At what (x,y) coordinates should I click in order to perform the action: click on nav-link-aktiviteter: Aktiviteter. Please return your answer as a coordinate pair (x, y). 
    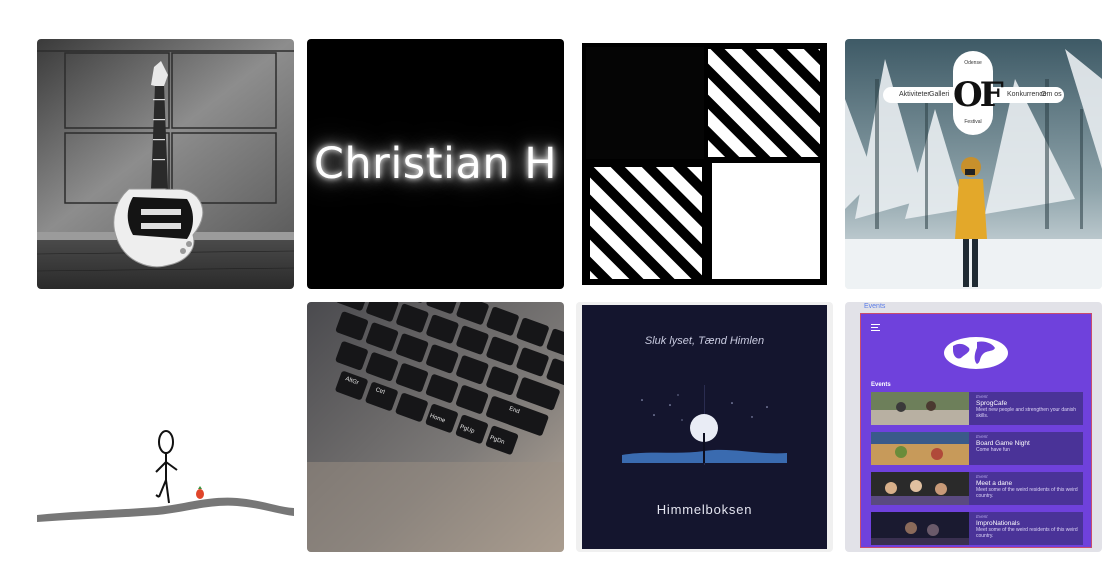
    Looking at the image, I should click on (914, 94).